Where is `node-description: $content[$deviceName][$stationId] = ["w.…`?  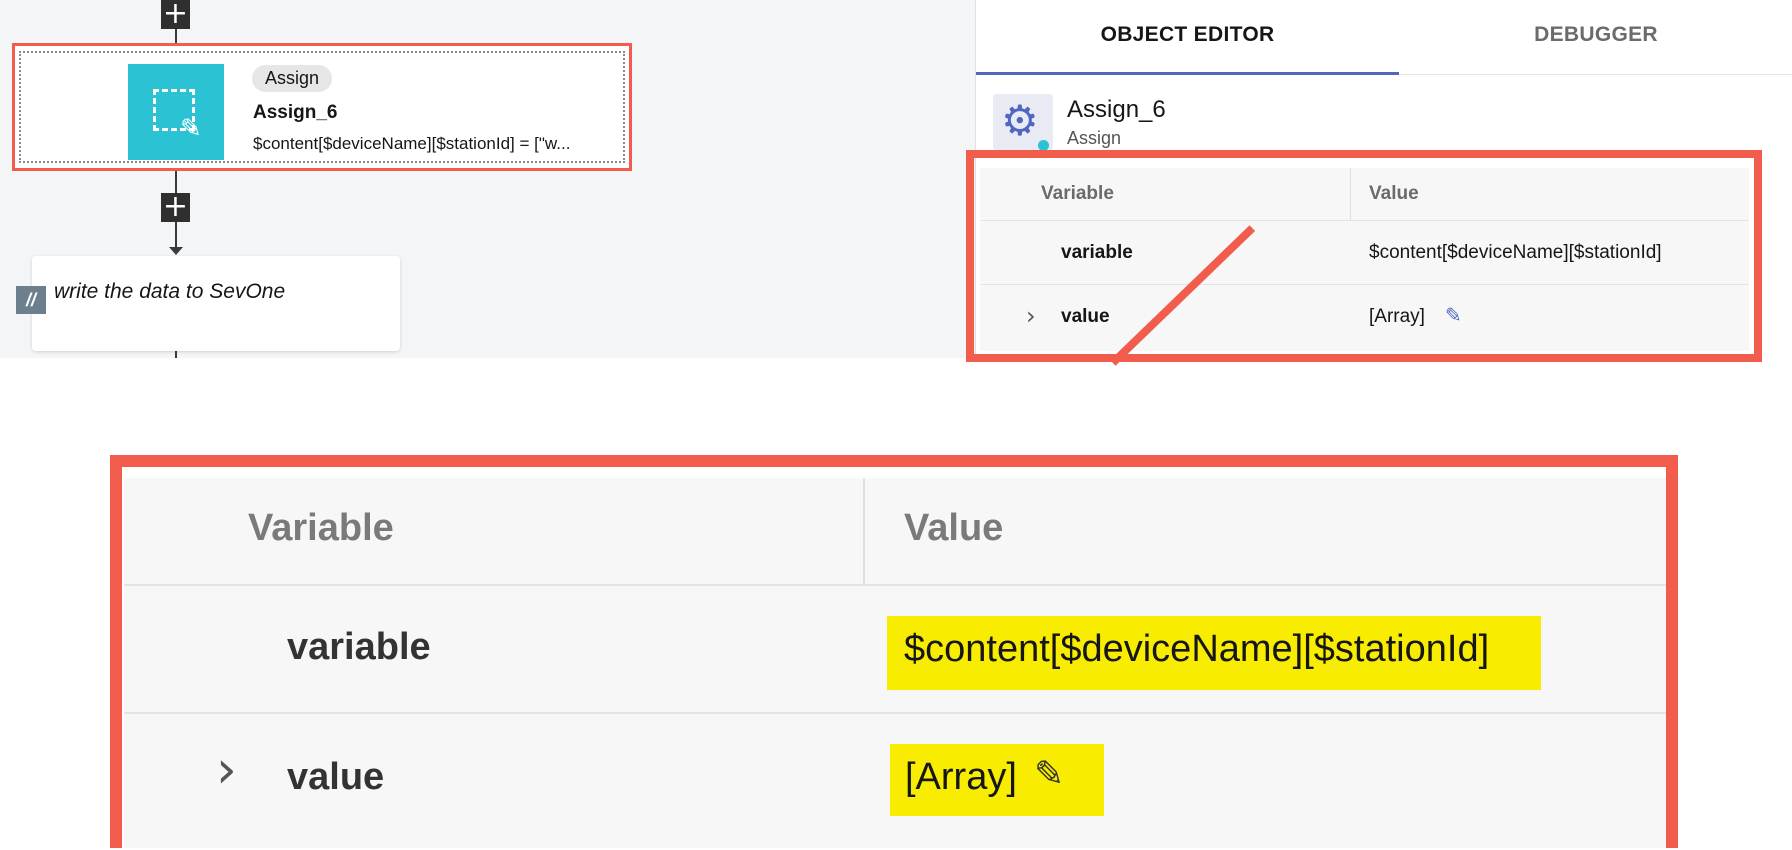
node-description: $content[$deviceName][$stationId] = ["w.… is located at coordinates (412, 143).